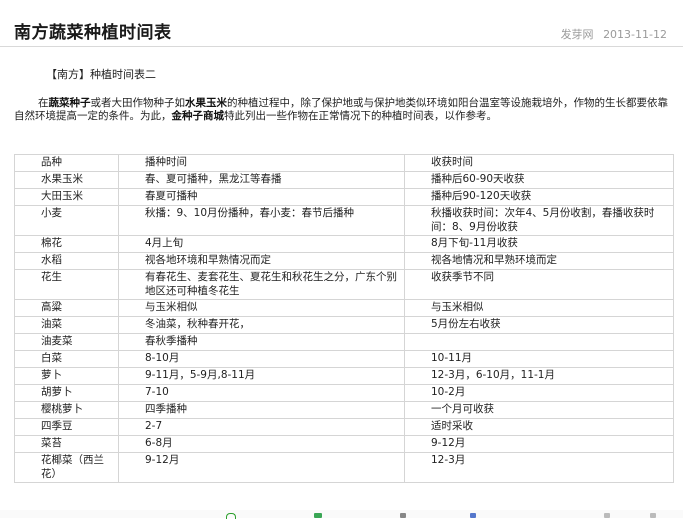 The image size is (683, 519). Describe the element at coordinates (261, 308) in the screenshot. I see `sowing-cell: 与玉米相似` at that location.